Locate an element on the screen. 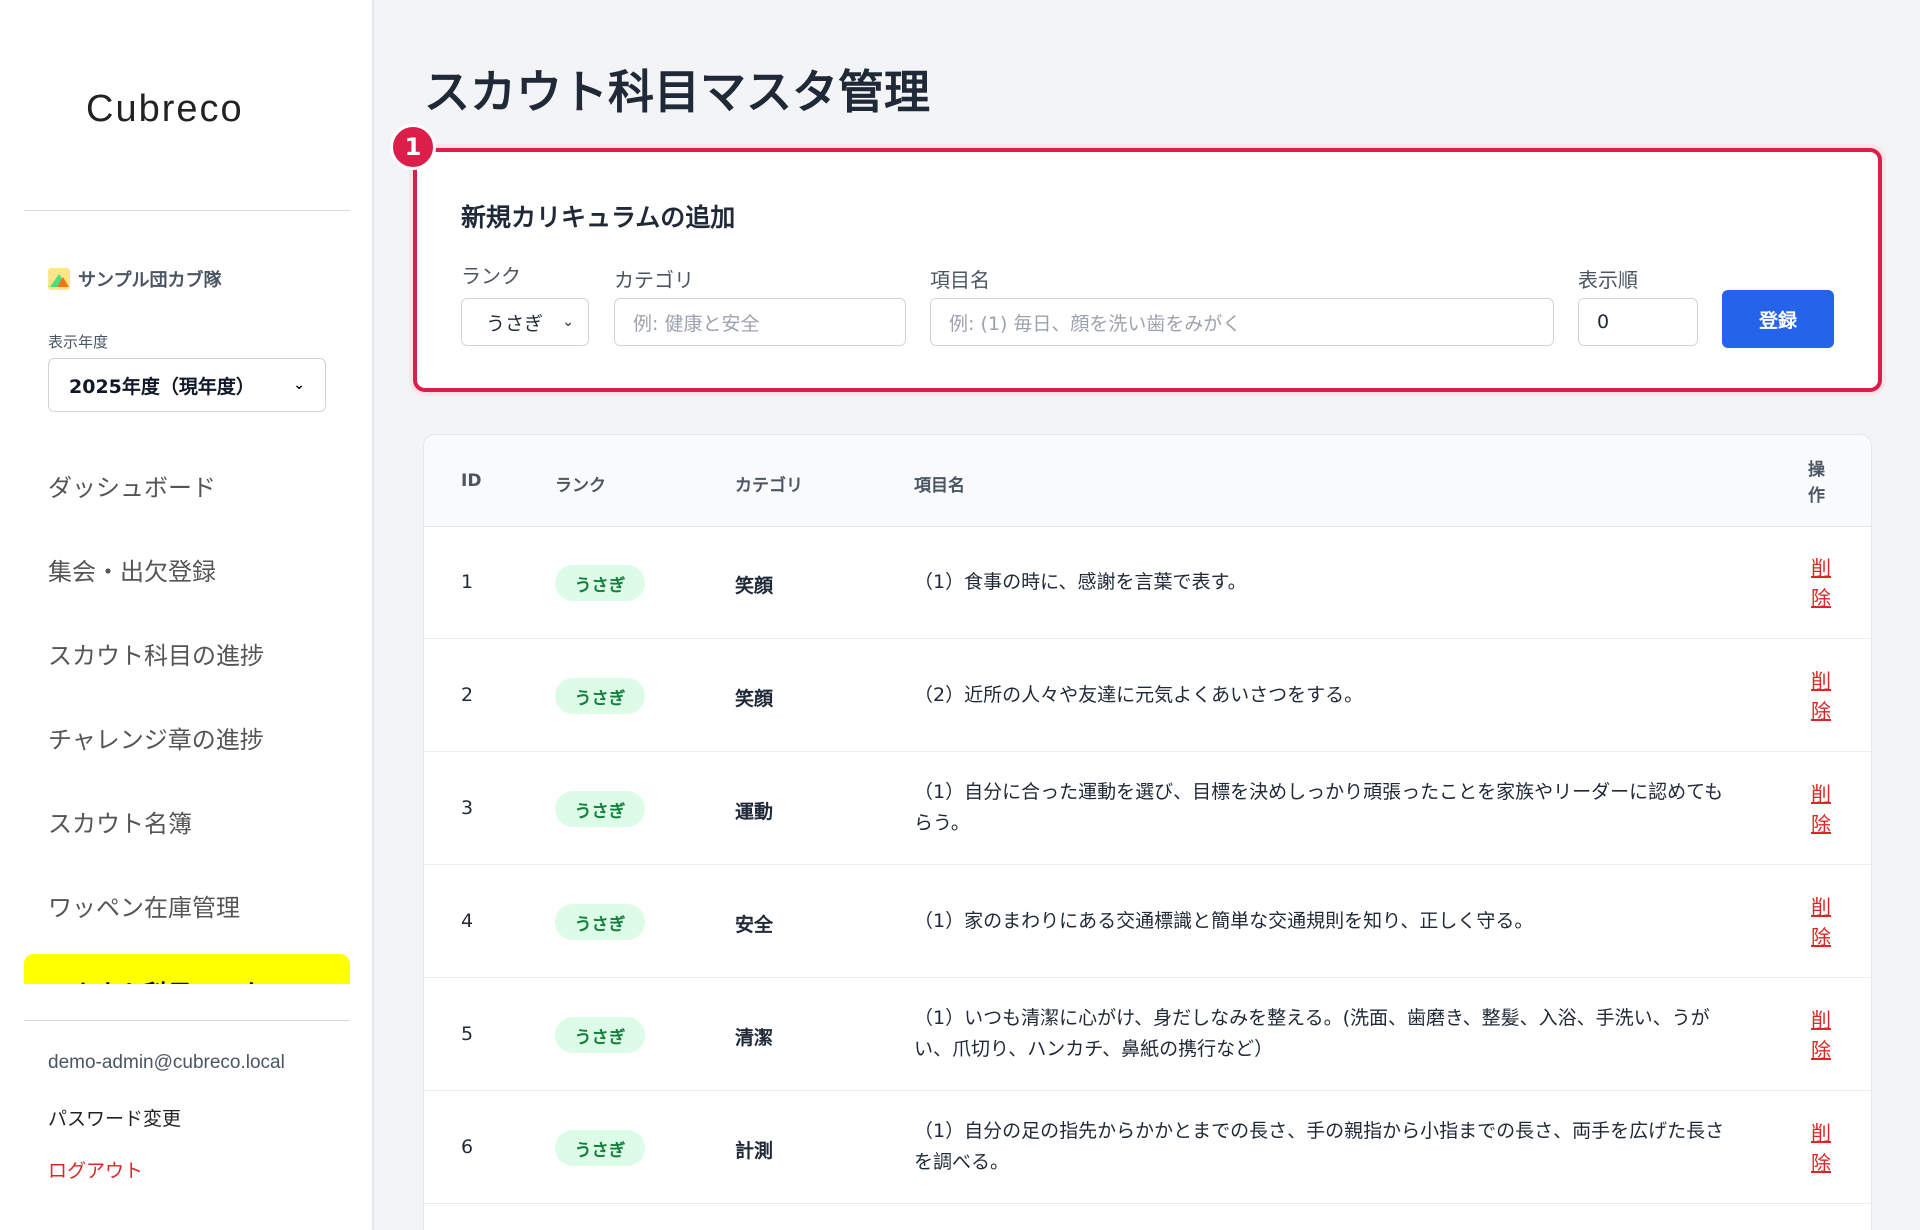  year-select: 2025年度（現年度） ⌄ is located at coordinates (187, 385).